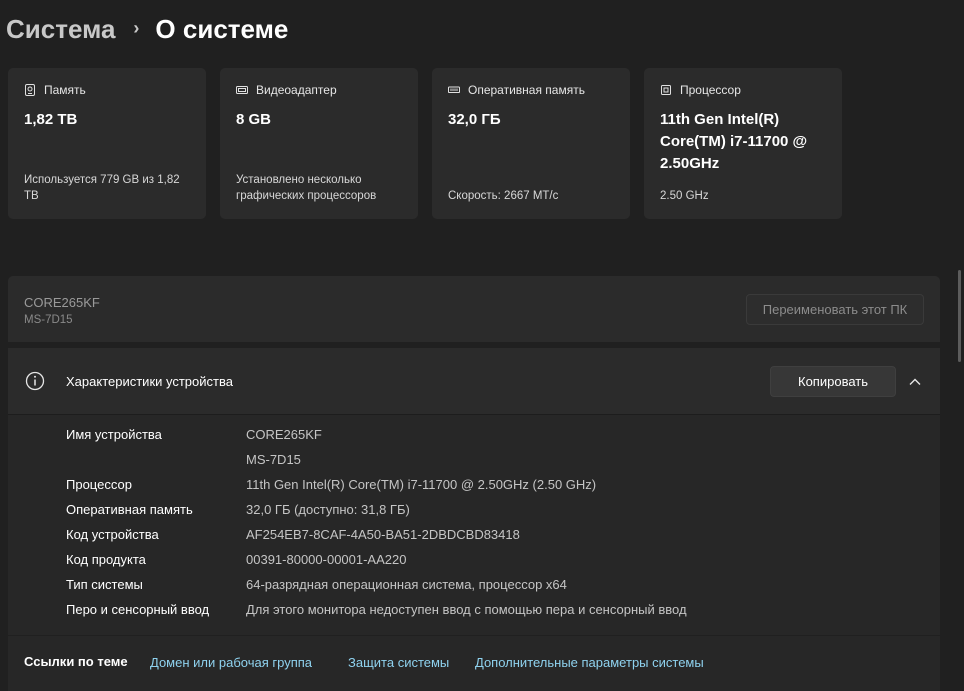 Image resolution: width=964 pixels, height=691 pixels. Describe the element at coordinates (398, 662) in the screenshot. I see `link-system-protection: Защита системы` at that location.